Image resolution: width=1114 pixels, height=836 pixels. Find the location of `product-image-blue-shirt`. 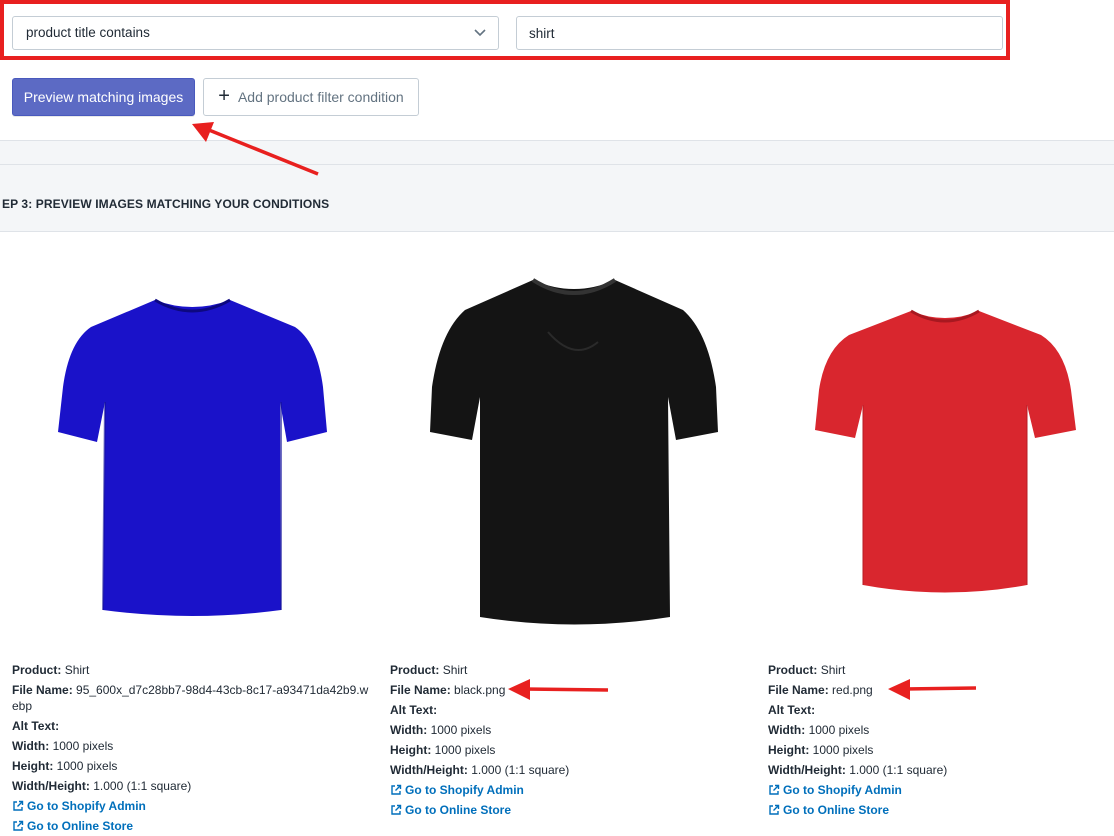

product-image-blue-shirt is located at coordinates (192, 457).